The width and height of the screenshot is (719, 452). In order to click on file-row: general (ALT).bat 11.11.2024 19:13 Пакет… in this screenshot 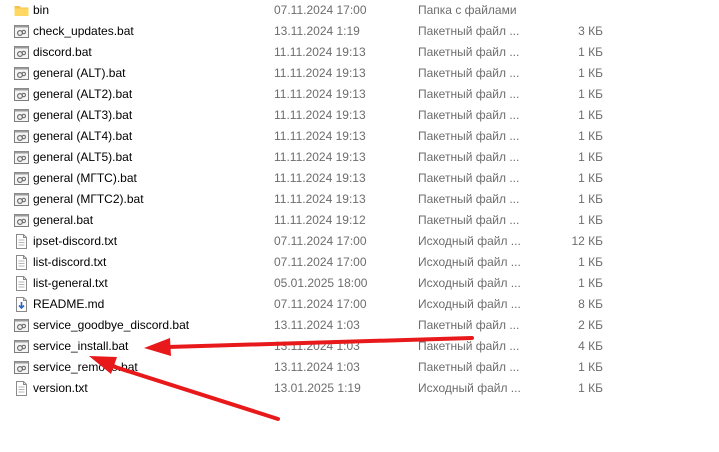, I will do `click(359, 73)`.